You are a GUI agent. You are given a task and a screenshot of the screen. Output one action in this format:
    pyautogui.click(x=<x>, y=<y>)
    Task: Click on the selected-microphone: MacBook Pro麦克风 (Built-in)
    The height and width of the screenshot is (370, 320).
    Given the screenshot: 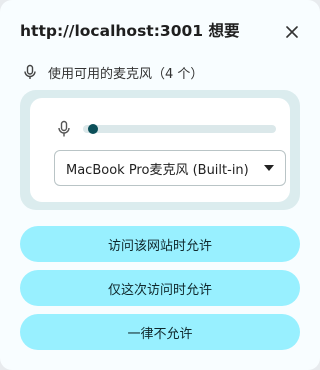 What is the action you would take?
    pyautogui.click(x=157, y=170)
    